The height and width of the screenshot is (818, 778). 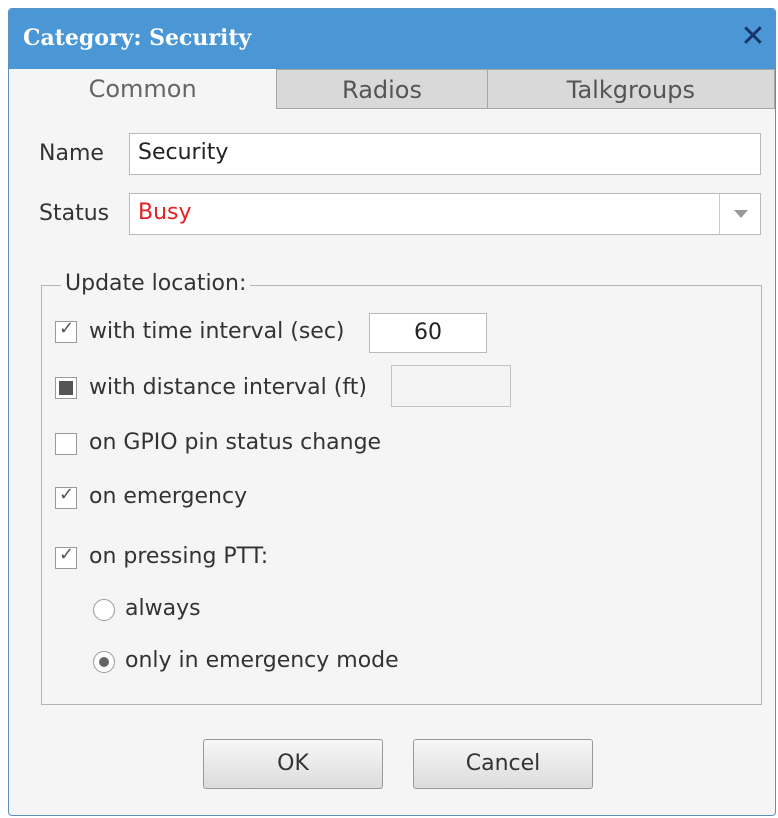 I want to click on close-icon: ✕, so click(x=753, y=37).